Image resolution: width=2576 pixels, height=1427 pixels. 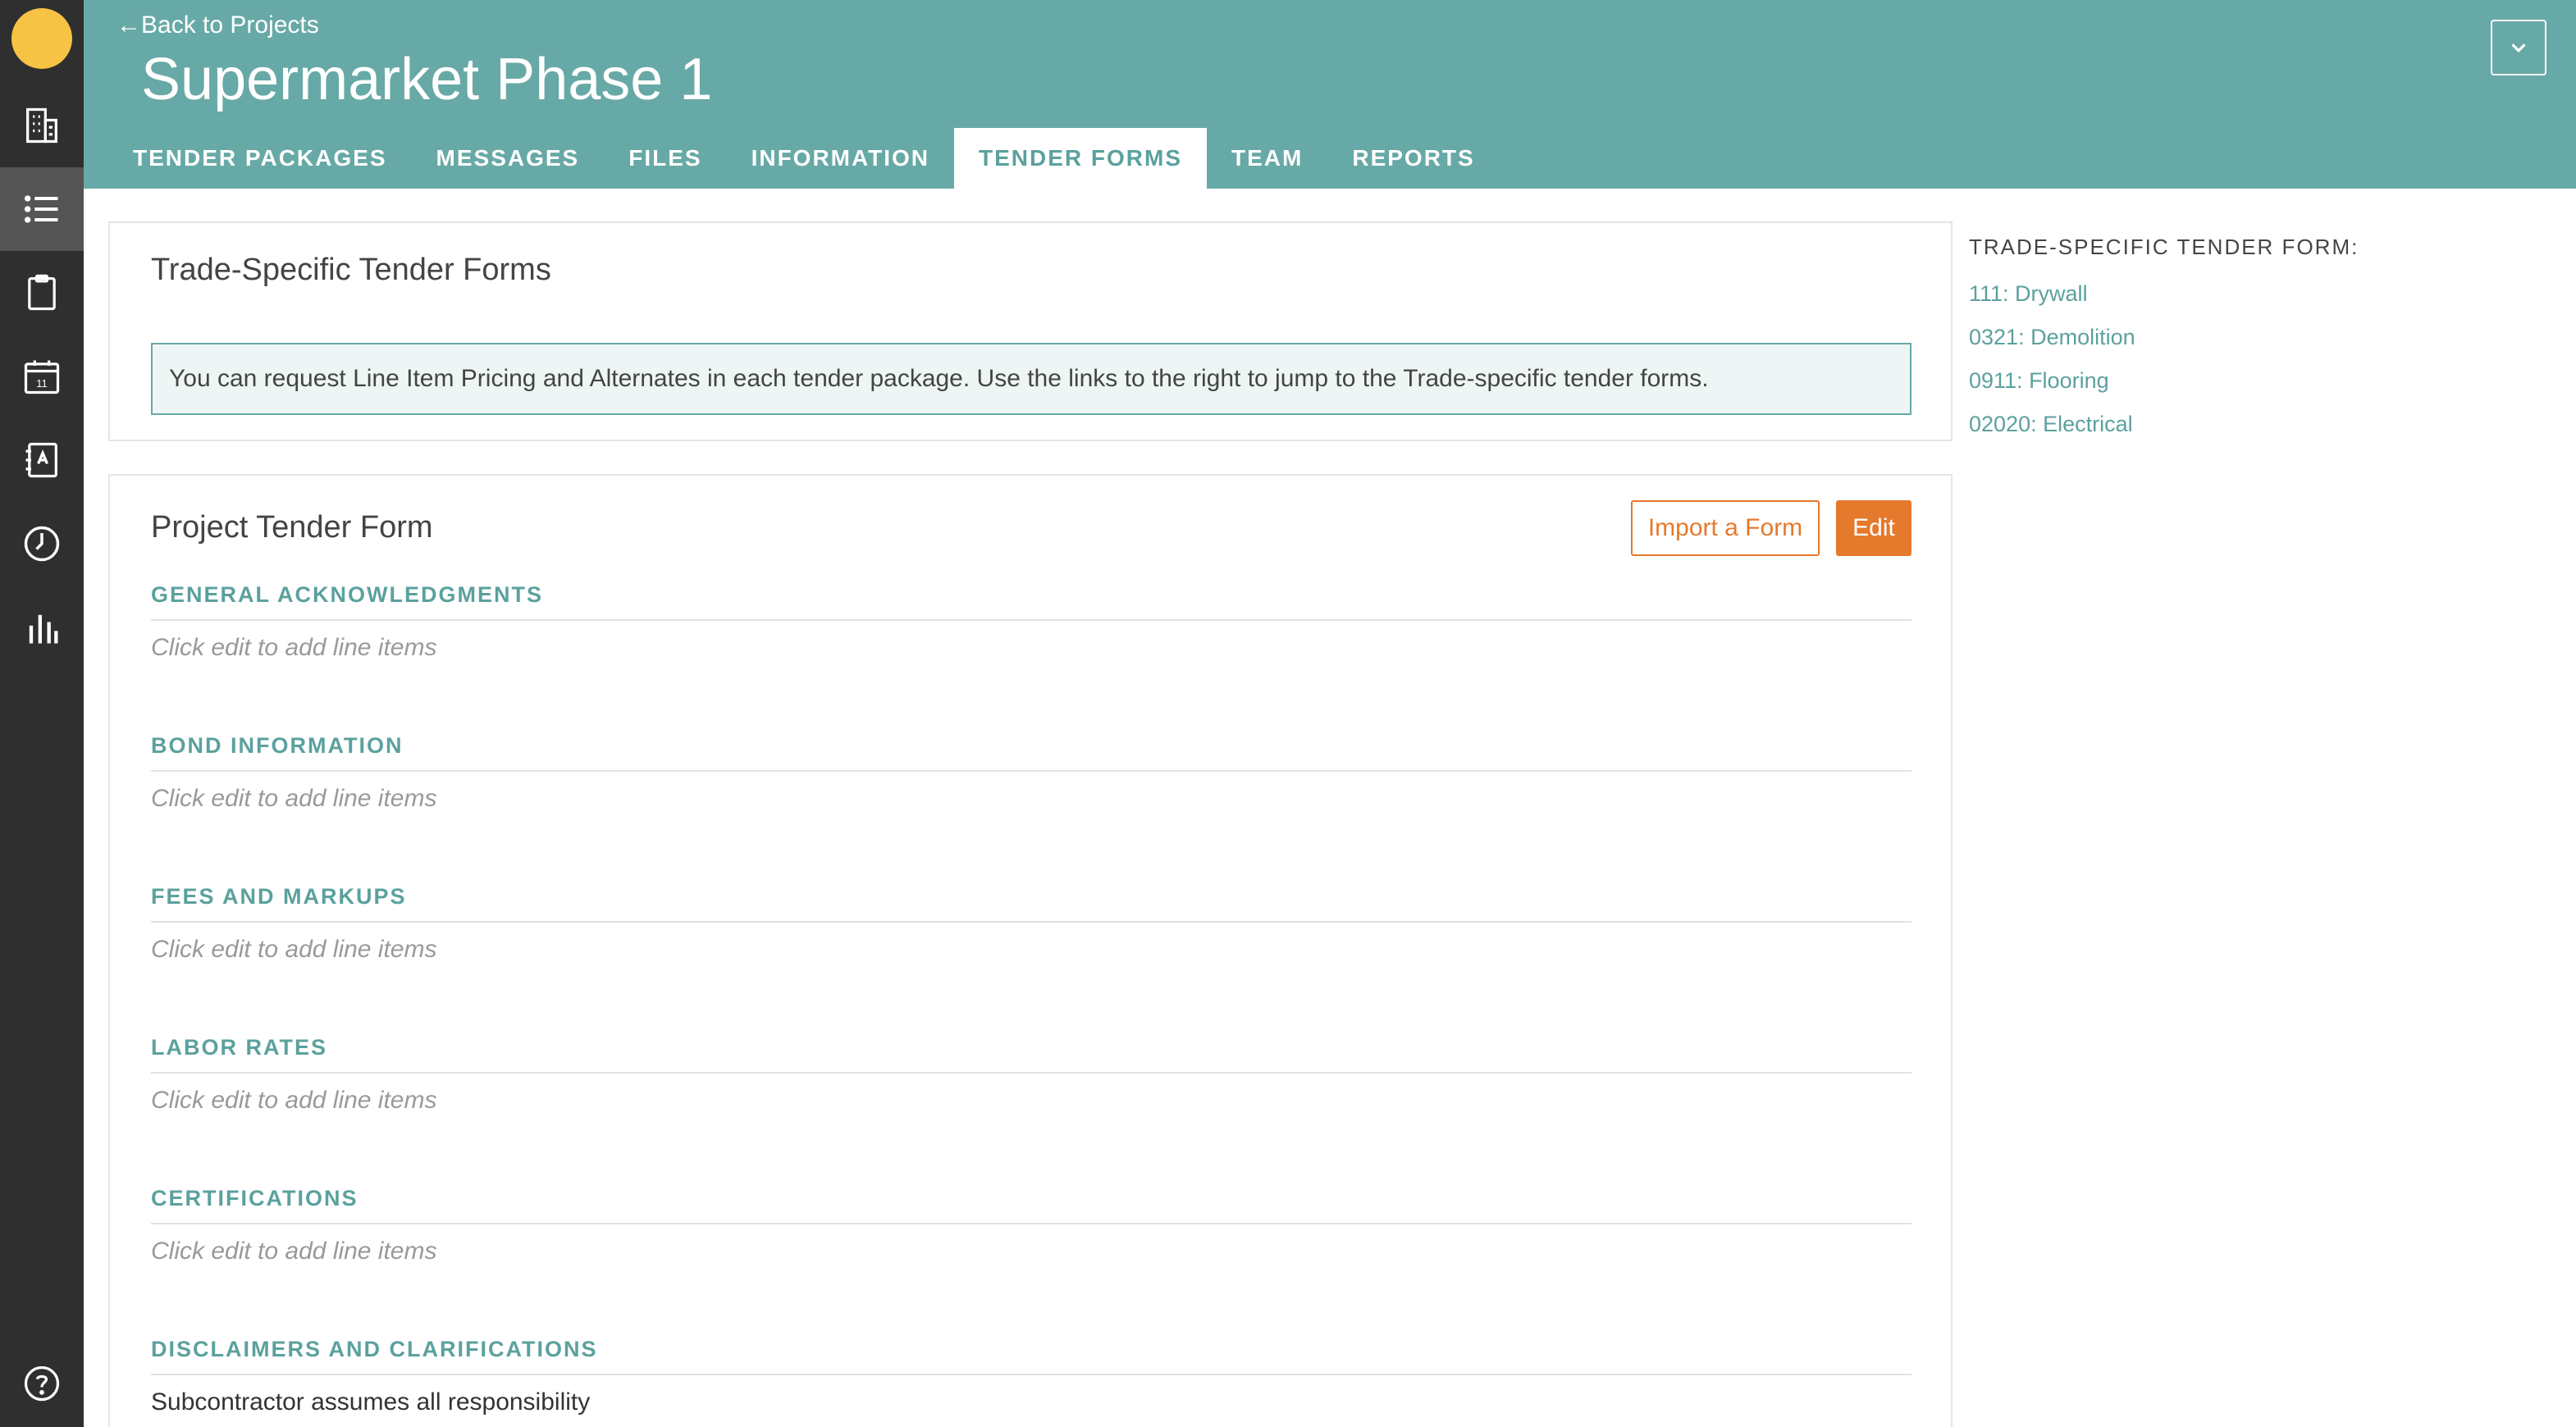 What do you see at coordinates (1031, 1075) in the screenshot?
I see `form-section: LABOR RATES Click edit to add line items` at bounding box center [1031, 1075].